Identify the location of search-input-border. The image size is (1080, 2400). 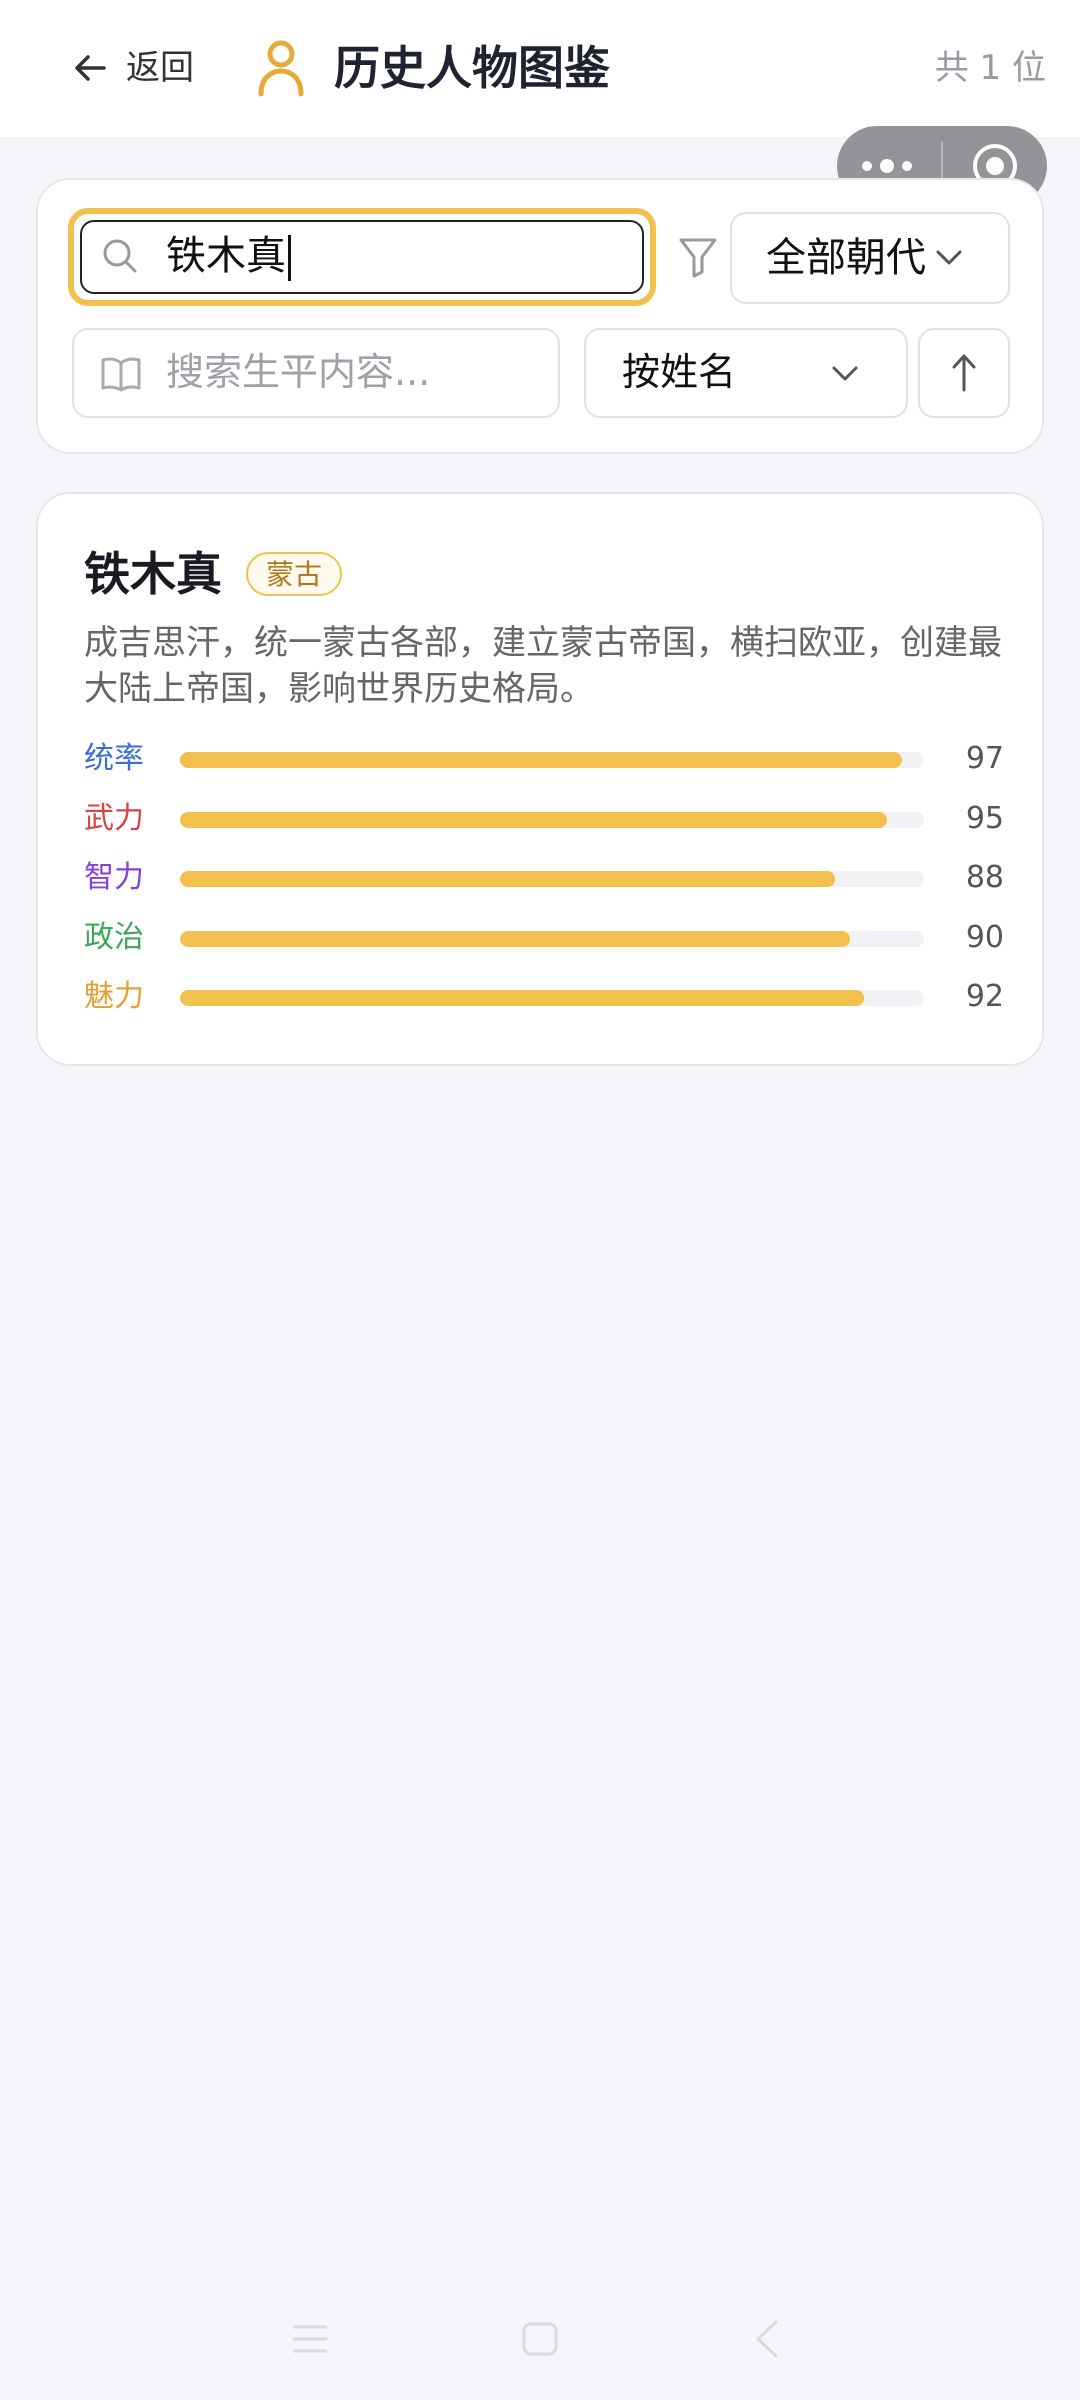
(362, 257).